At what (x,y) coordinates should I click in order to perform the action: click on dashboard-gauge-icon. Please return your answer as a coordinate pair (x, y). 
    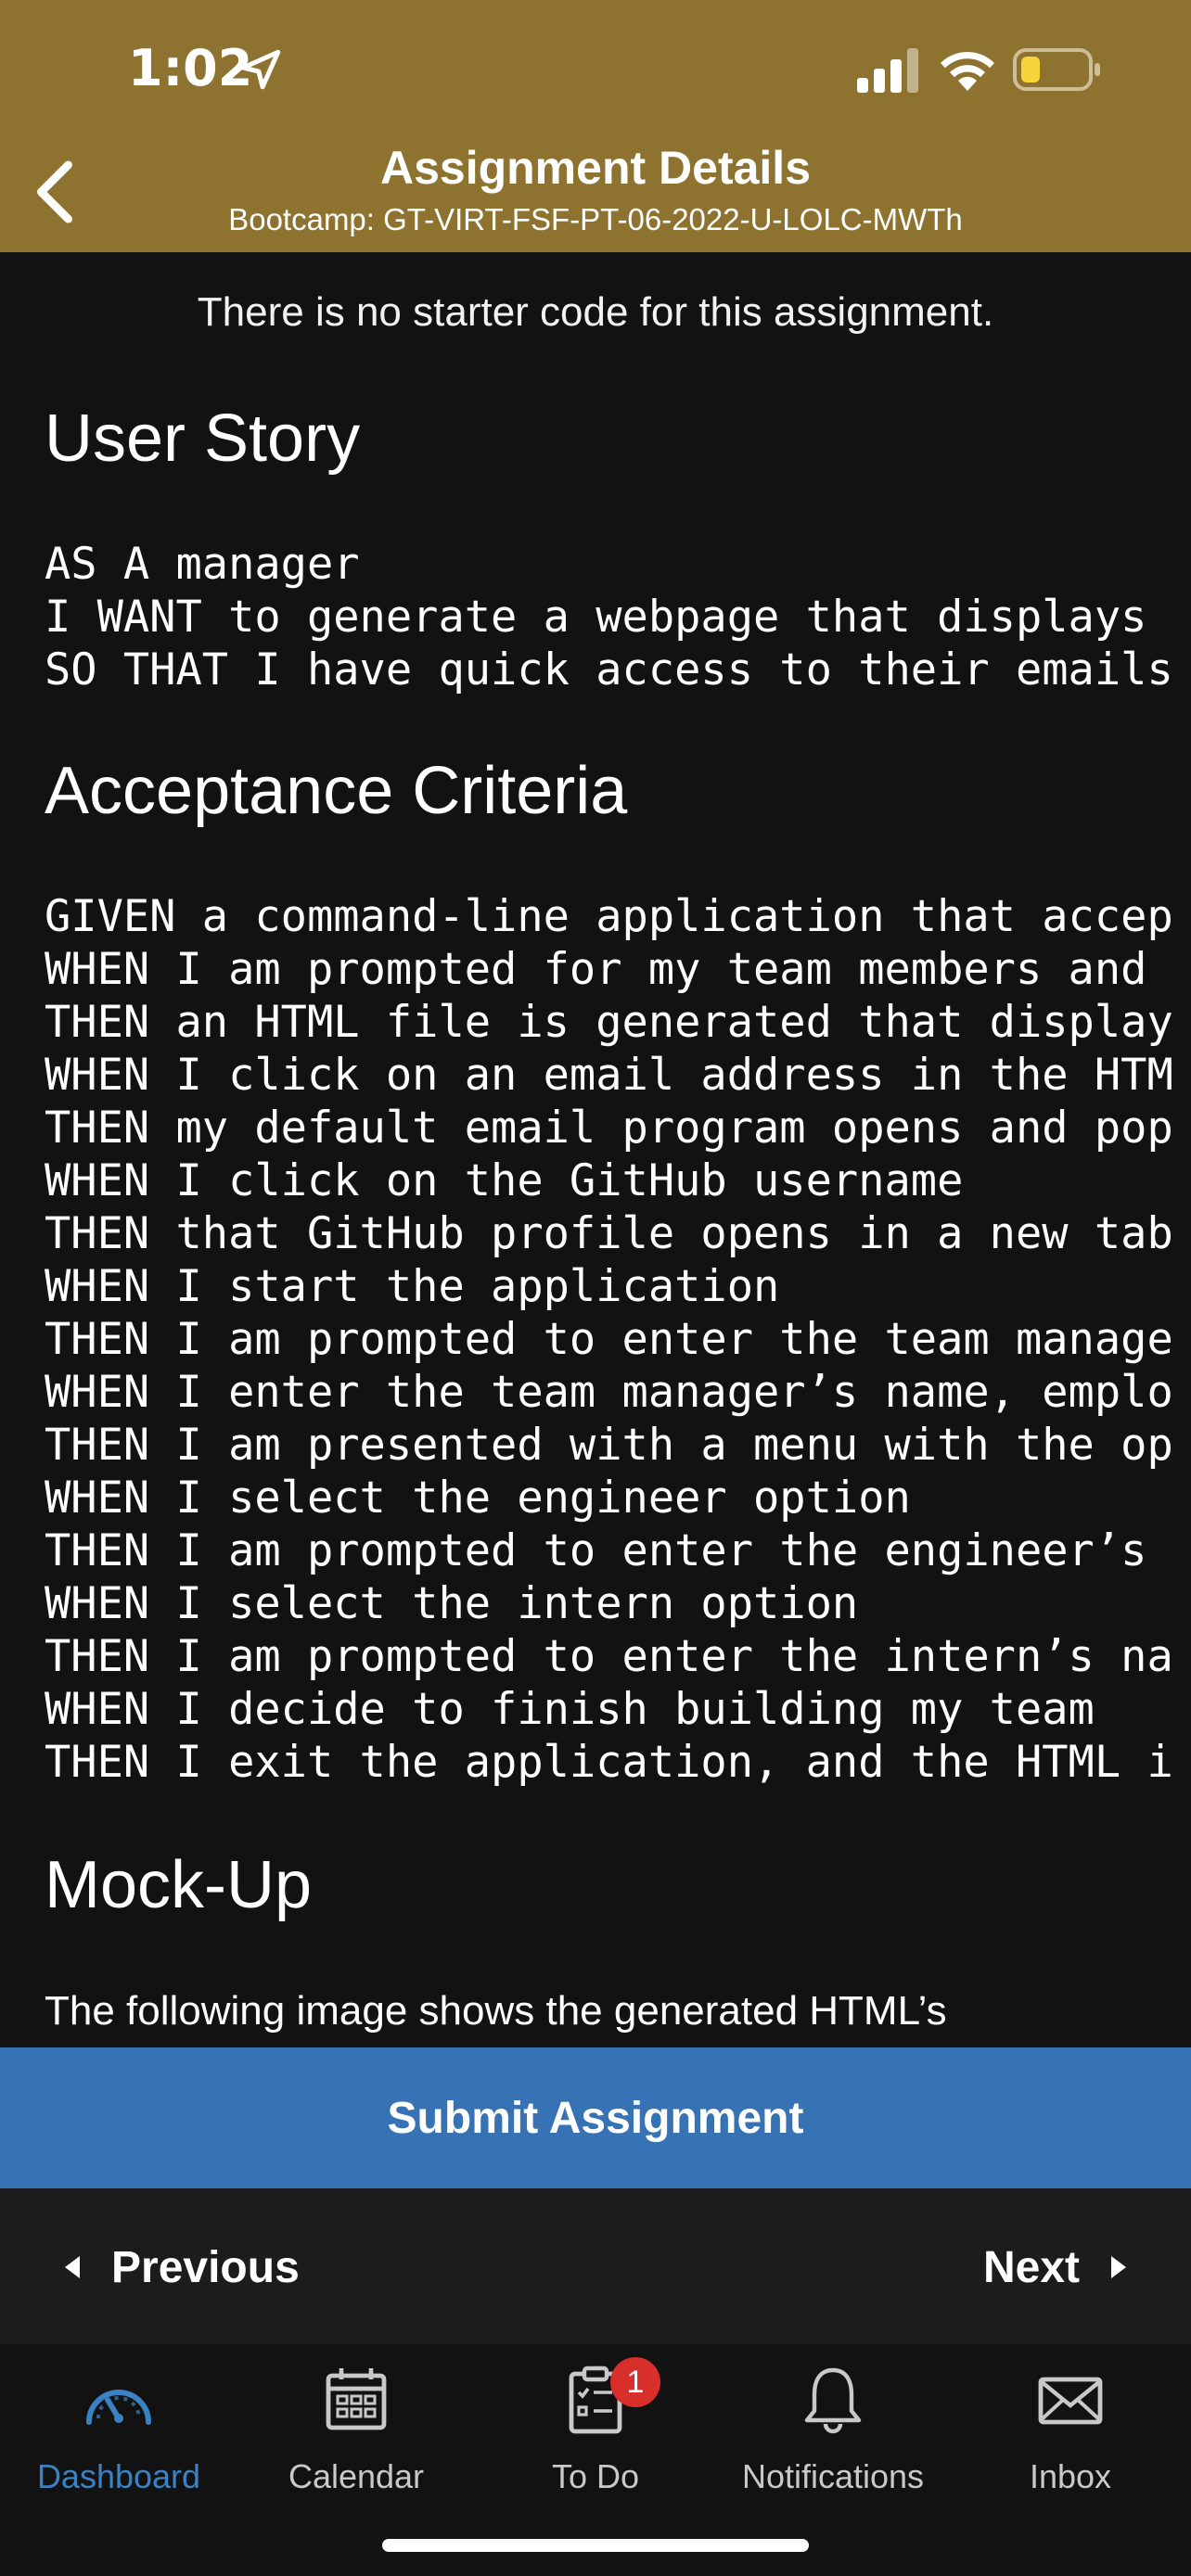
    Looking at the image, I should click on (118, 2407).